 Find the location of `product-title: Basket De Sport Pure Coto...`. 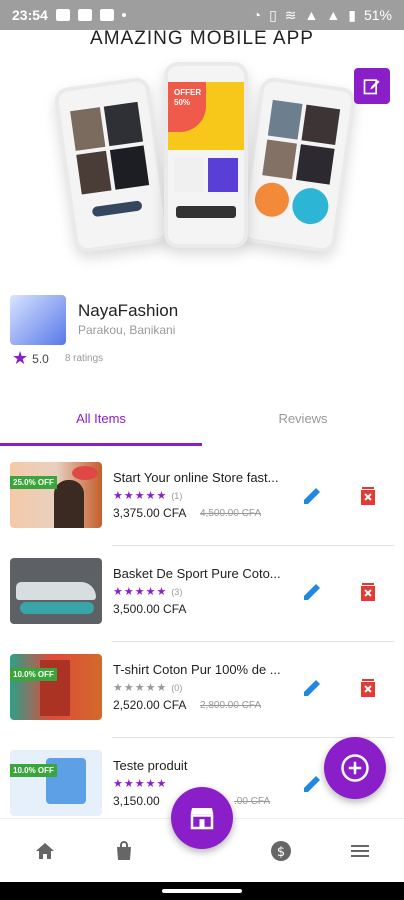

product-title: Basket De Sport Pure Coto... is located at coordinates (197, 573).